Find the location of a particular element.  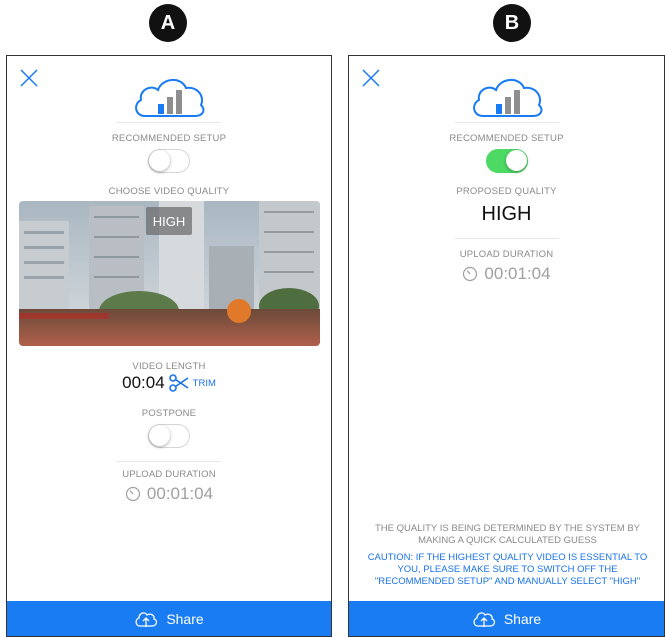

postpone-toggle is located at coordinates (169, 436).